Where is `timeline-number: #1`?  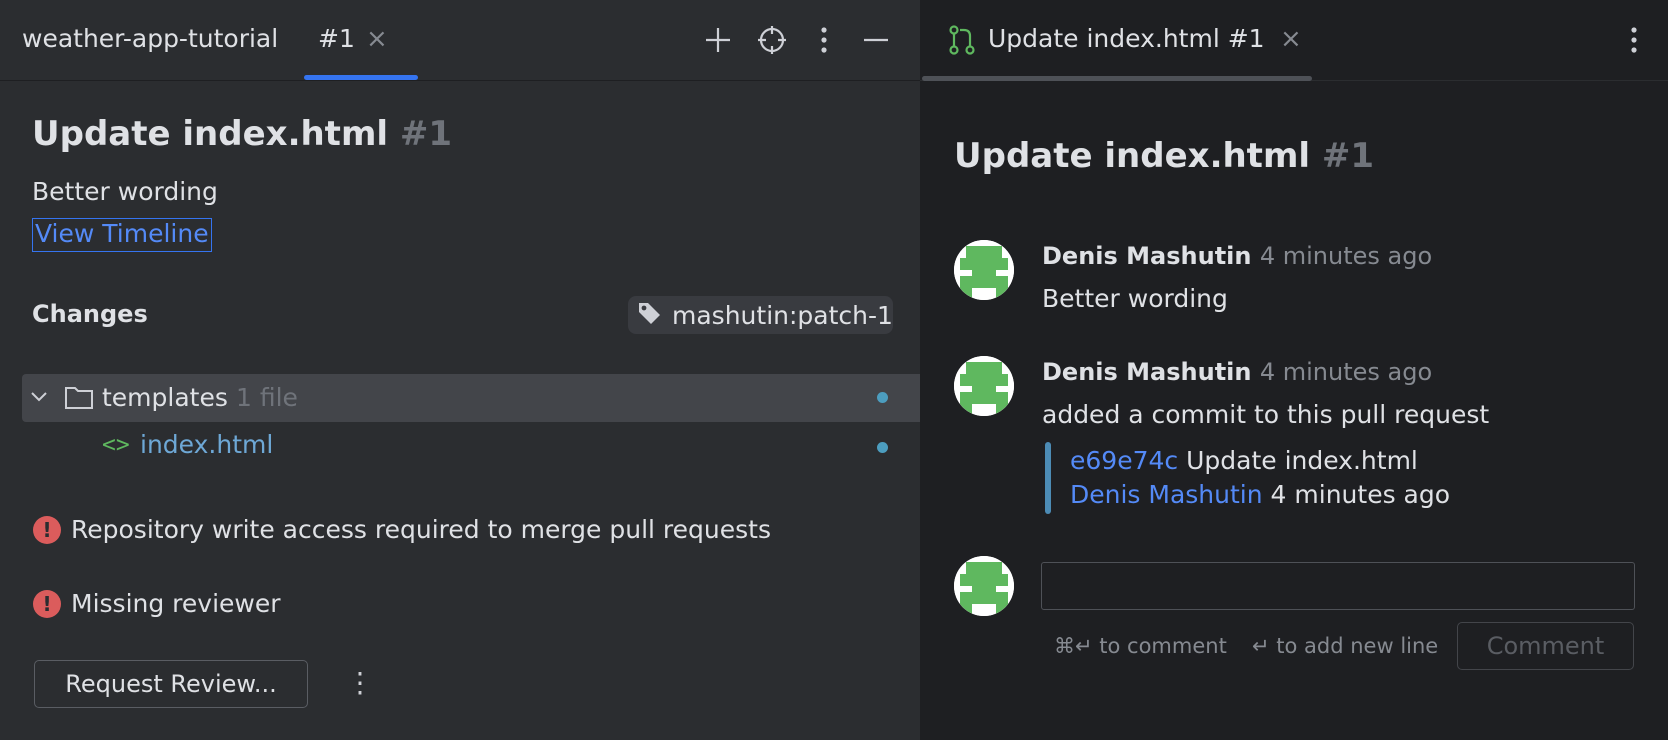
timeline-number: #1 is located at coordinates (1348, 156).